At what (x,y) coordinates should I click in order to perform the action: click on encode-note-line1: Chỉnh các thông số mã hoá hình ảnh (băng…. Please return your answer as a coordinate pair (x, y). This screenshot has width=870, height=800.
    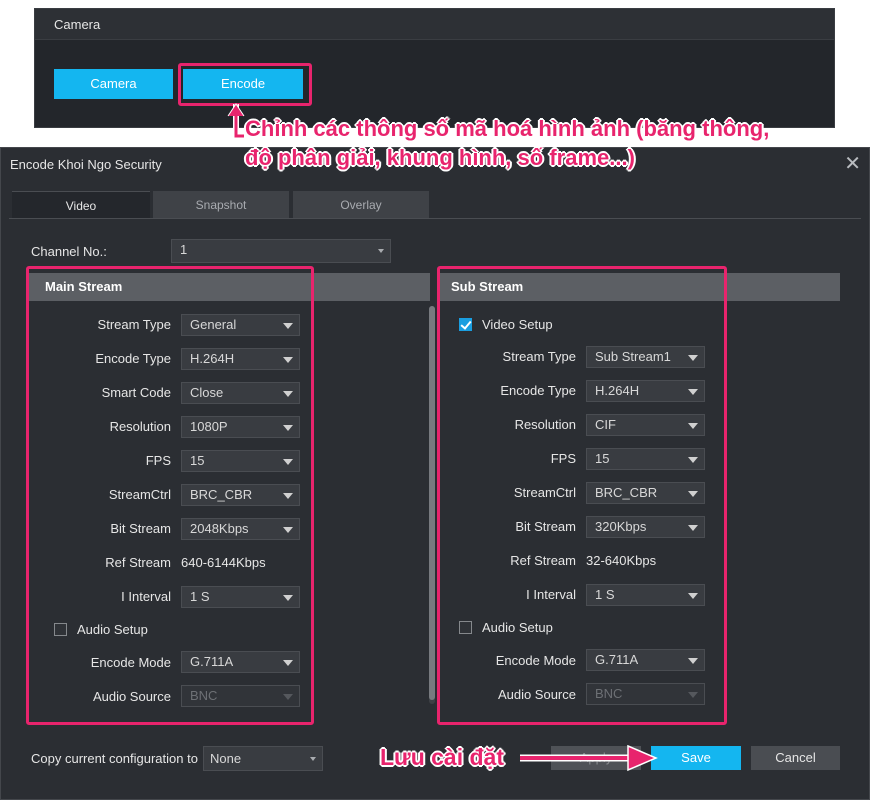
    Looking at the image, I should click on (507, 128).